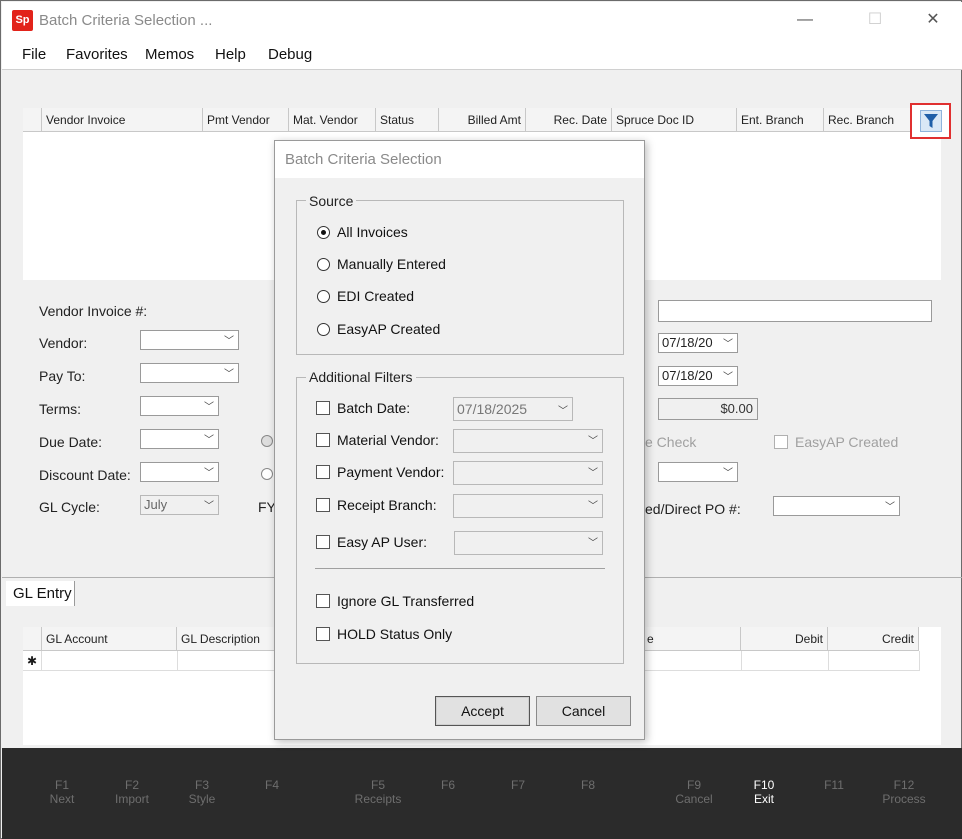  Describe the element at coordinates (40, 593) in the screenshot. I see `tab-gl-entry: GL Entry` at that location.